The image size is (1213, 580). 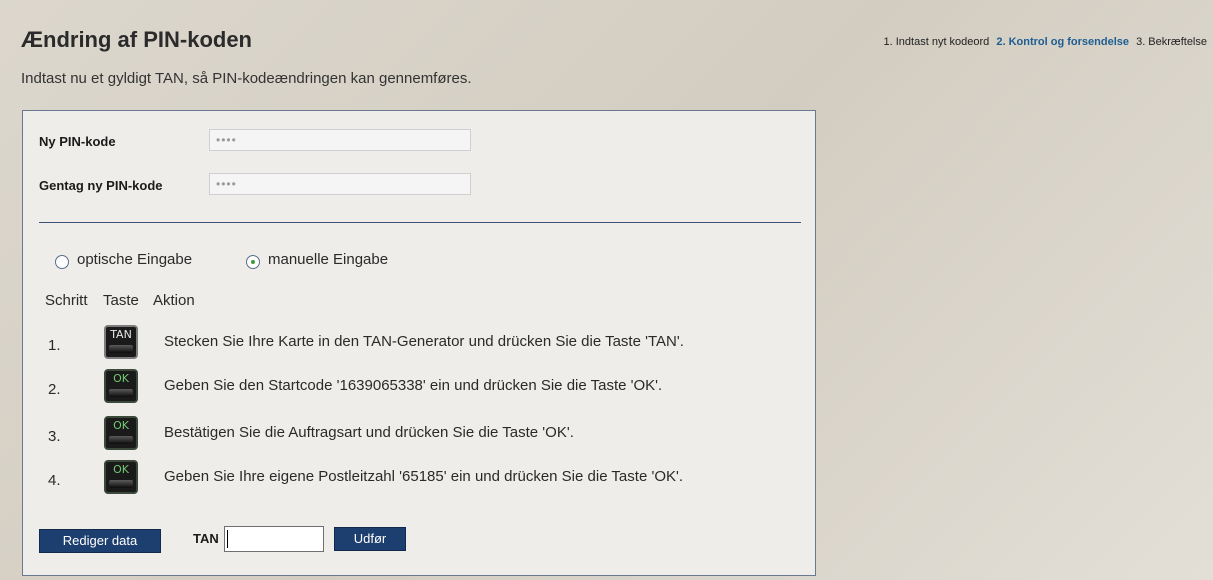 I want to click on row-1-step: 1., so click(x=54, y=345).